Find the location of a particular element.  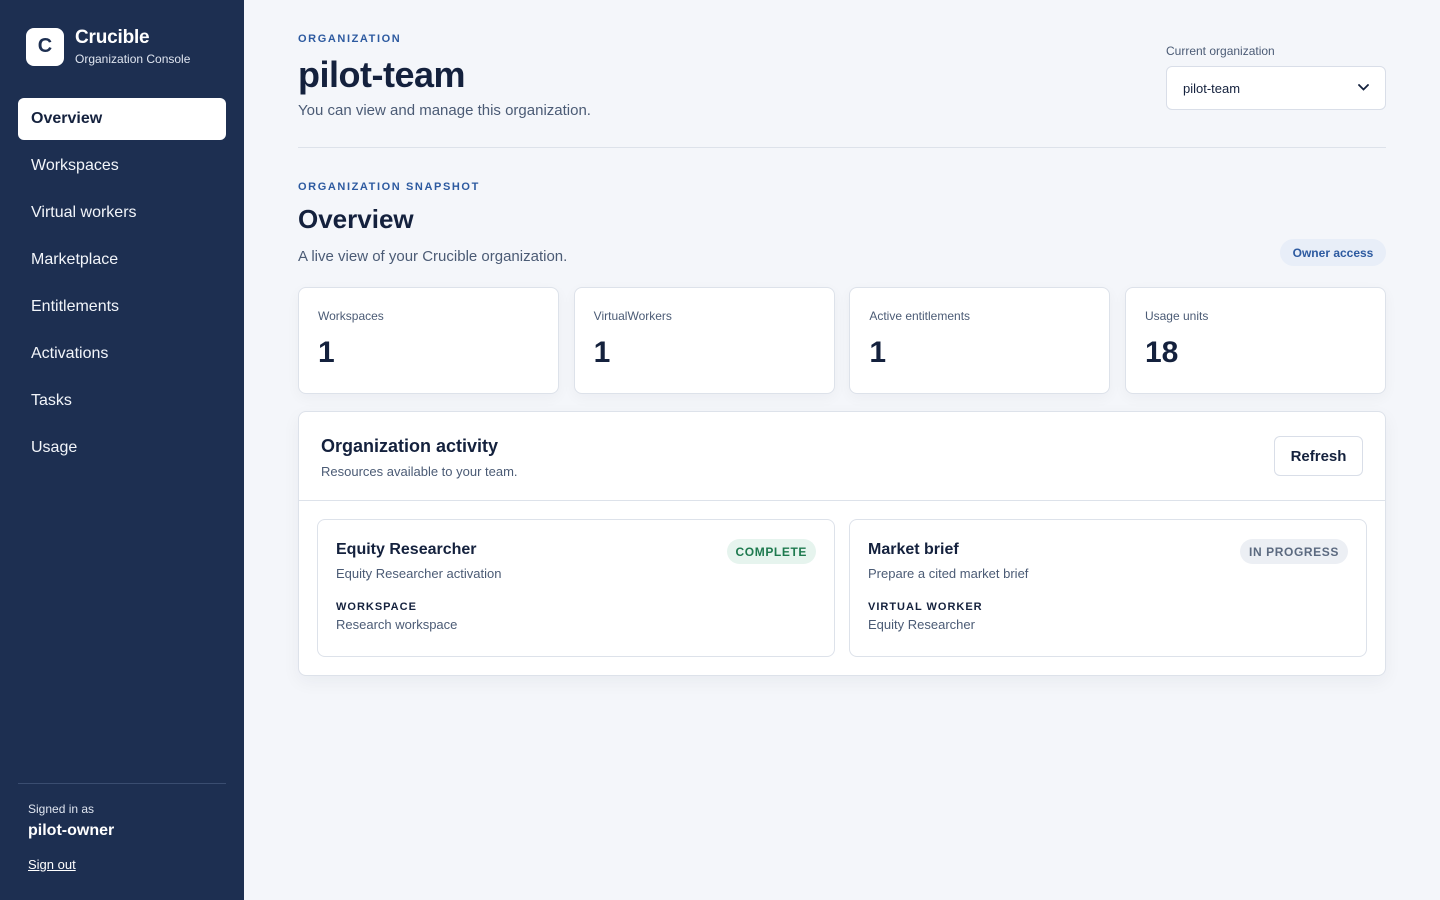

brand-text: Crucible Organization Console is located at coordinates (132, 46).